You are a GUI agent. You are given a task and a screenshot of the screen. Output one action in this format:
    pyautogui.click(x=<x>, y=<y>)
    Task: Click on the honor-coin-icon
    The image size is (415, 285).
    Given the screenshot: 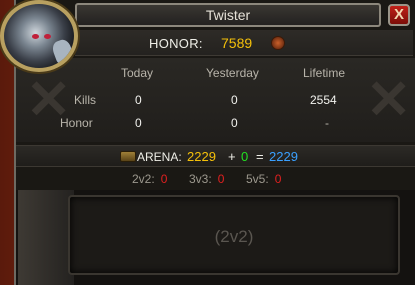 What is the action you would take?
    pyautogui.click(x=278, y=43)
    